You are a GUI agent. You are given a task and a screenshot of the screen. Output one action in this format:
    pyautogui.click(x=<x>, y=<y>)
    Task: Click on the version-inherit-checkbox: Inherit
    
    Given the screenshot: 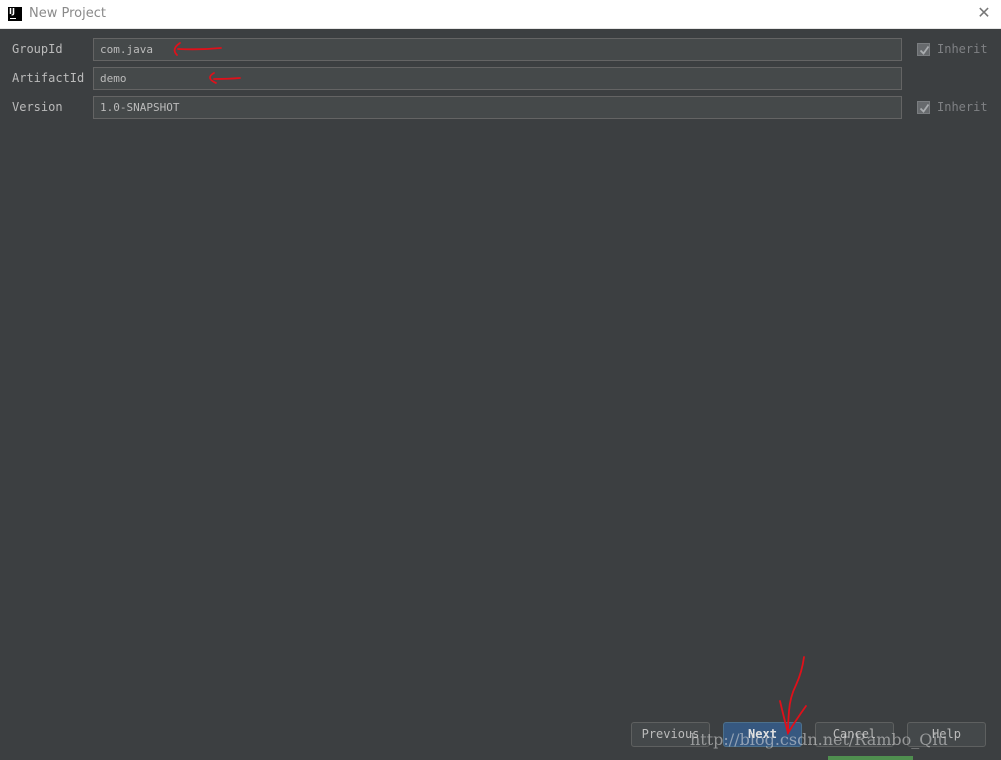 What is the action you would take?
    pyautogui.click(x=952, y=107)
    